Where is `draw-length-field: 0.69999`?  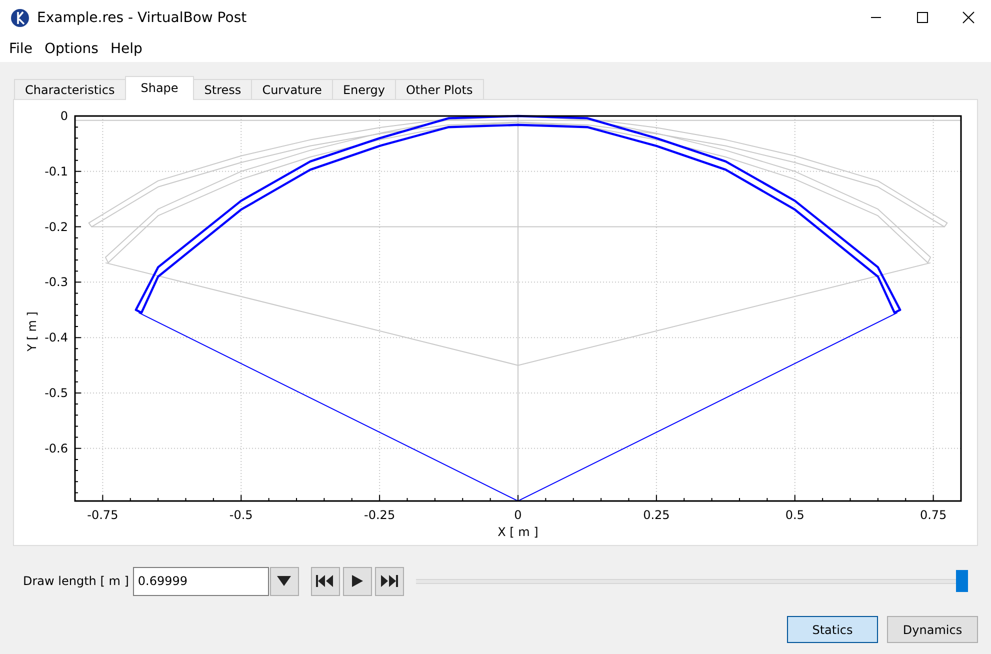
draw-length-field: 0.69999 is located at coordinates (200, 581).